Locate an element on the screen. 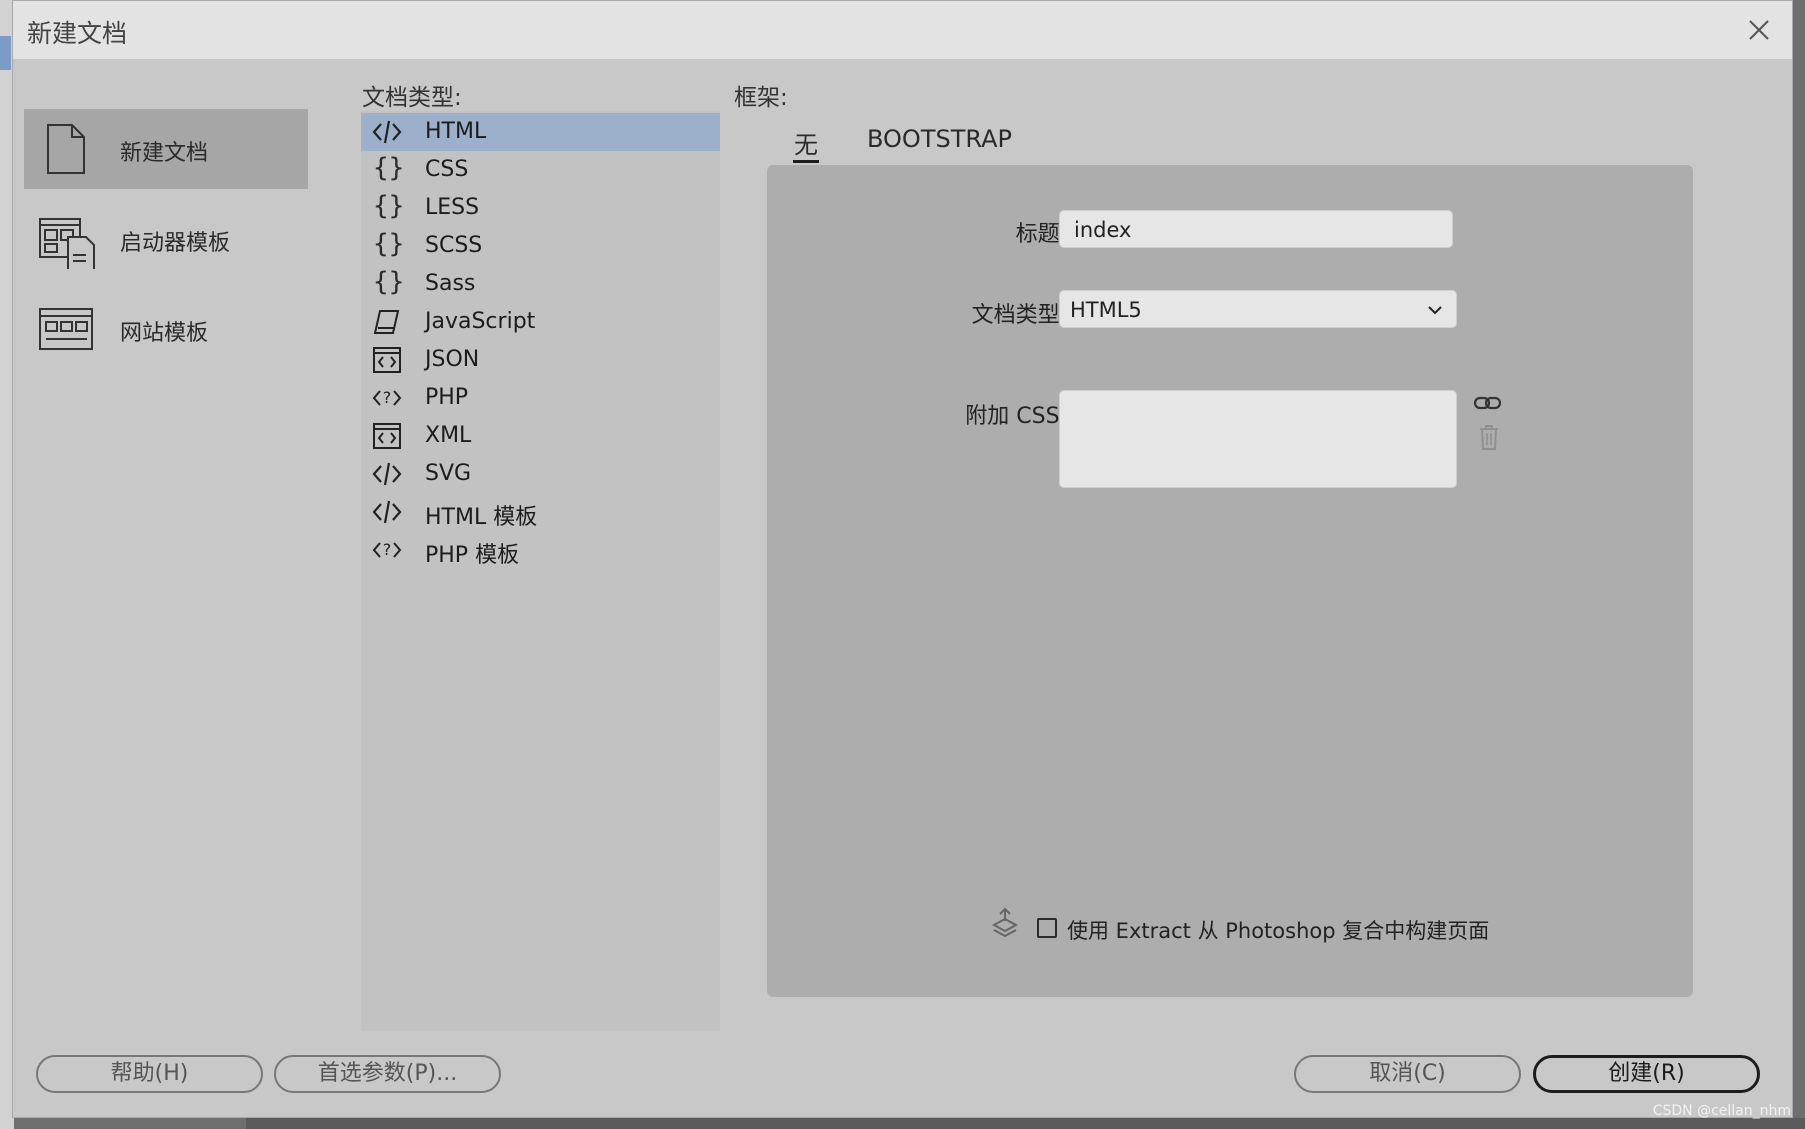 The width and height of the screenshot is (1805, 1129). watermark-text: CSDN @cellan_nhm is located at coordinates (1721, 1111).